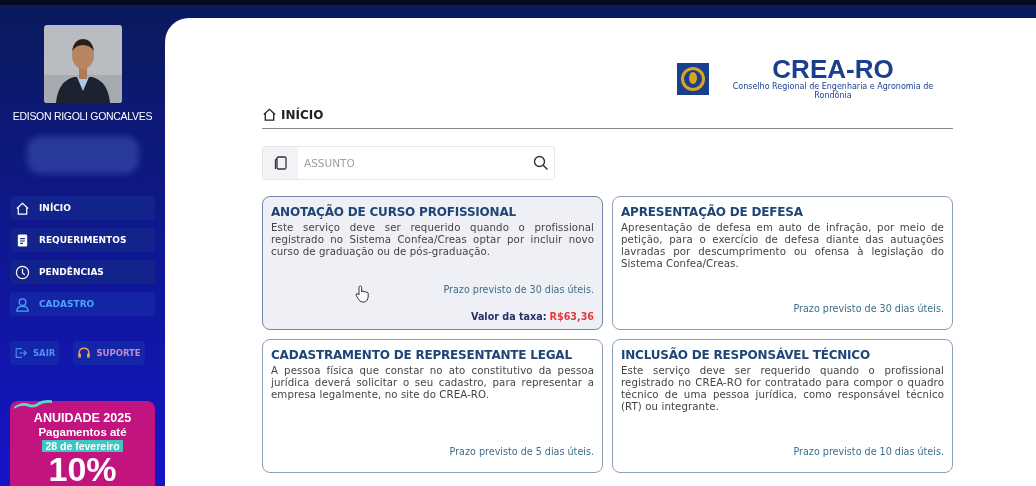  I want to click on card-title: APRESENTAÇÃO DE DEFESA, so click(712, 212).